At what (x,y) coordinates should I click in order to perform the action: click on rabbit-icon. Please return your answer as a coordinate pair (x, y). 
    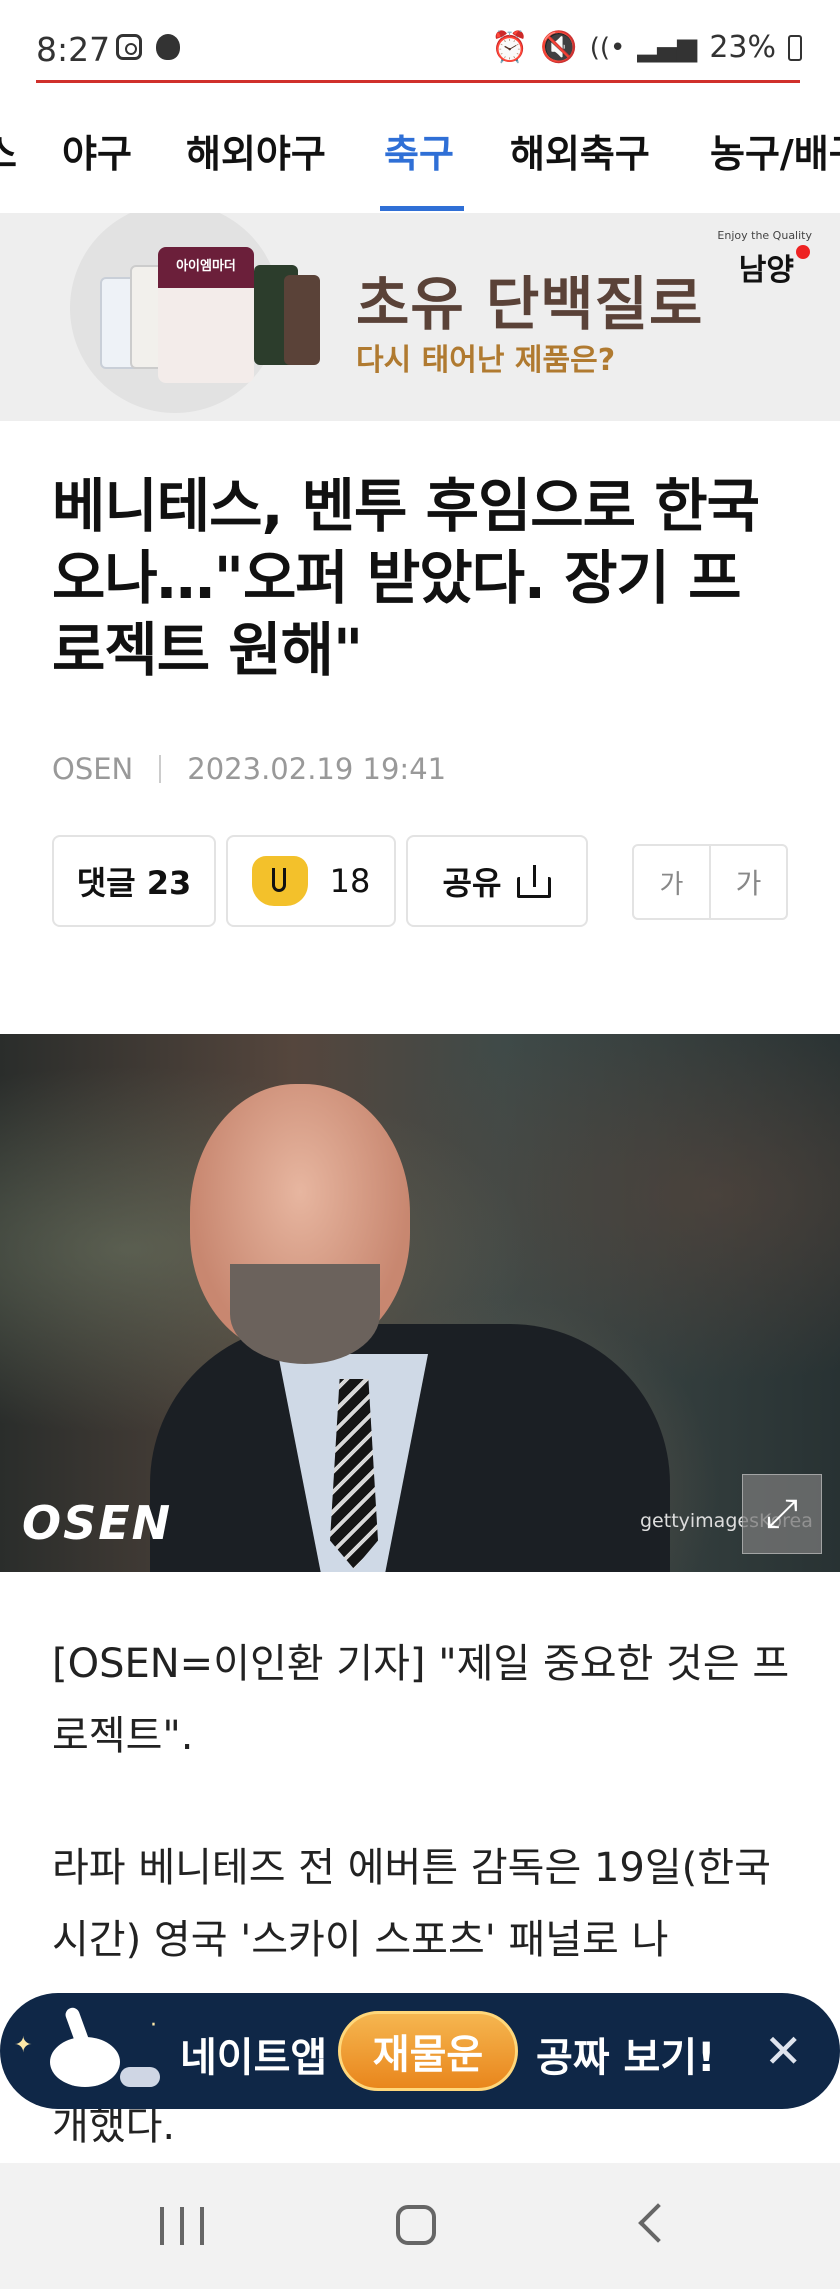
    Looking at the image, I should click on (95, 2051).